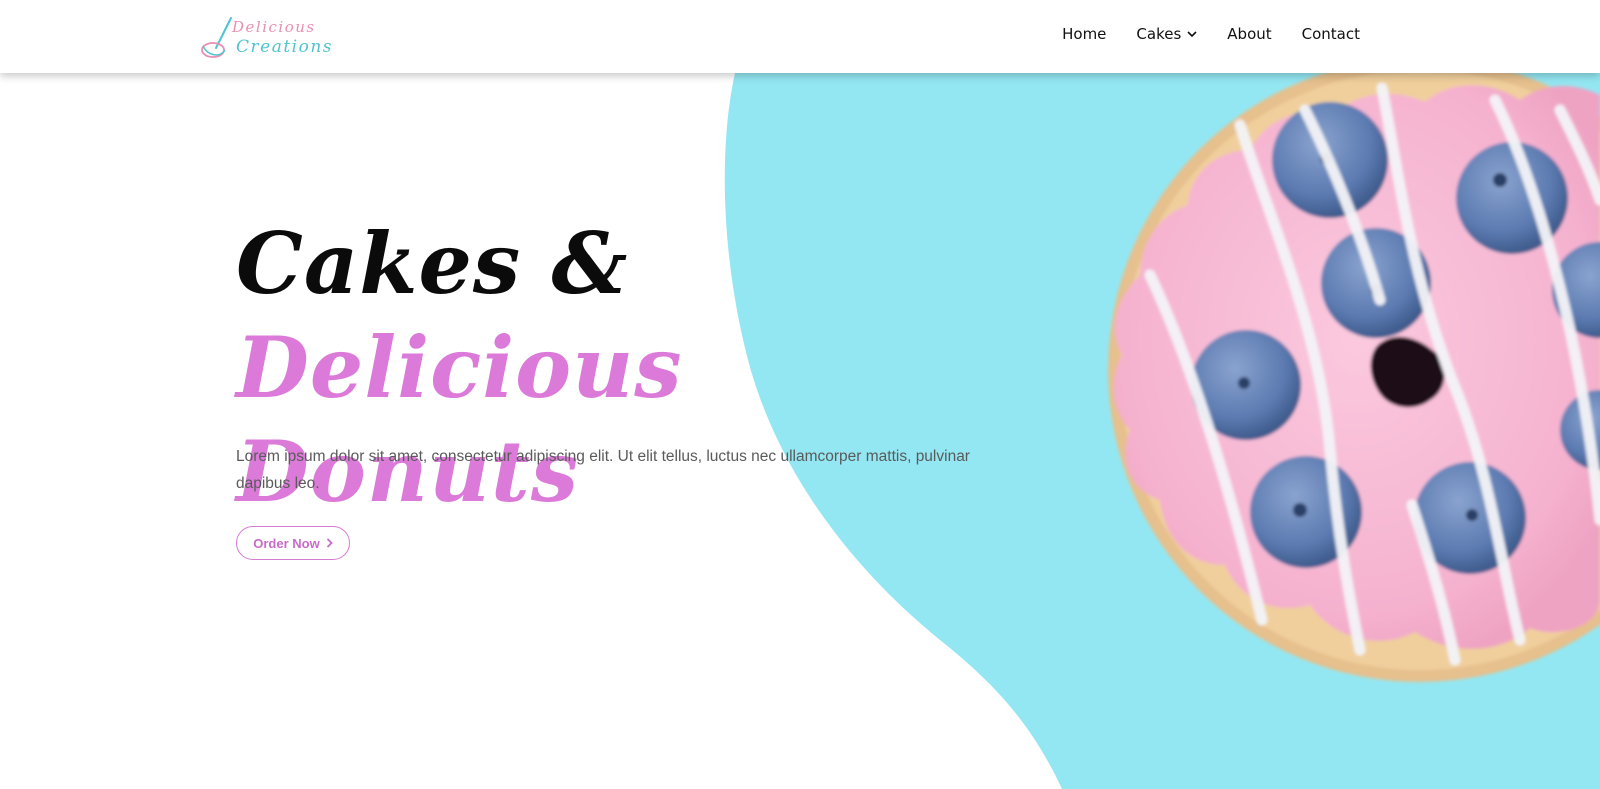 This screenshot has height=789, width=1600. I want to click on order-now-label: Order Now, so click(286, 543).